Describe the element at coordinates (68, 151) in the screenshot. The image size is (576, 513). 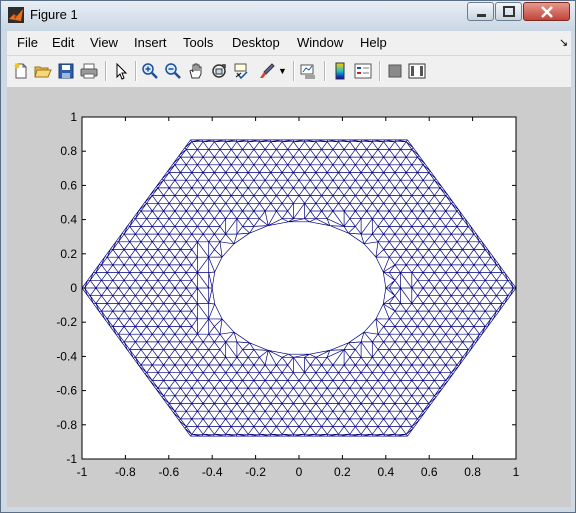
I see `y-tick-label: 0.8` at that location.